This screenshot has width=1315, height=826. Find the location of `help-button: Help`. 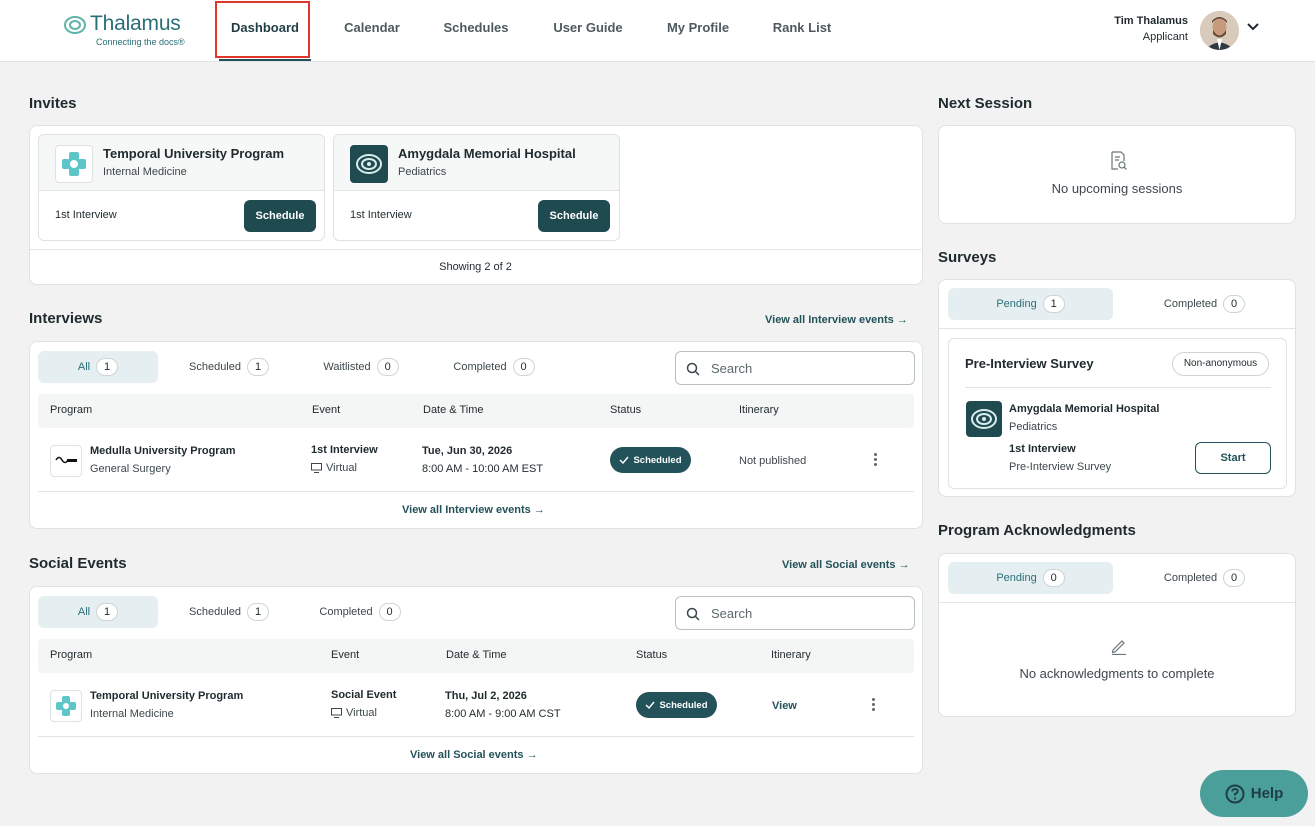

help-button: Help is located at coordinates (1254, 793).